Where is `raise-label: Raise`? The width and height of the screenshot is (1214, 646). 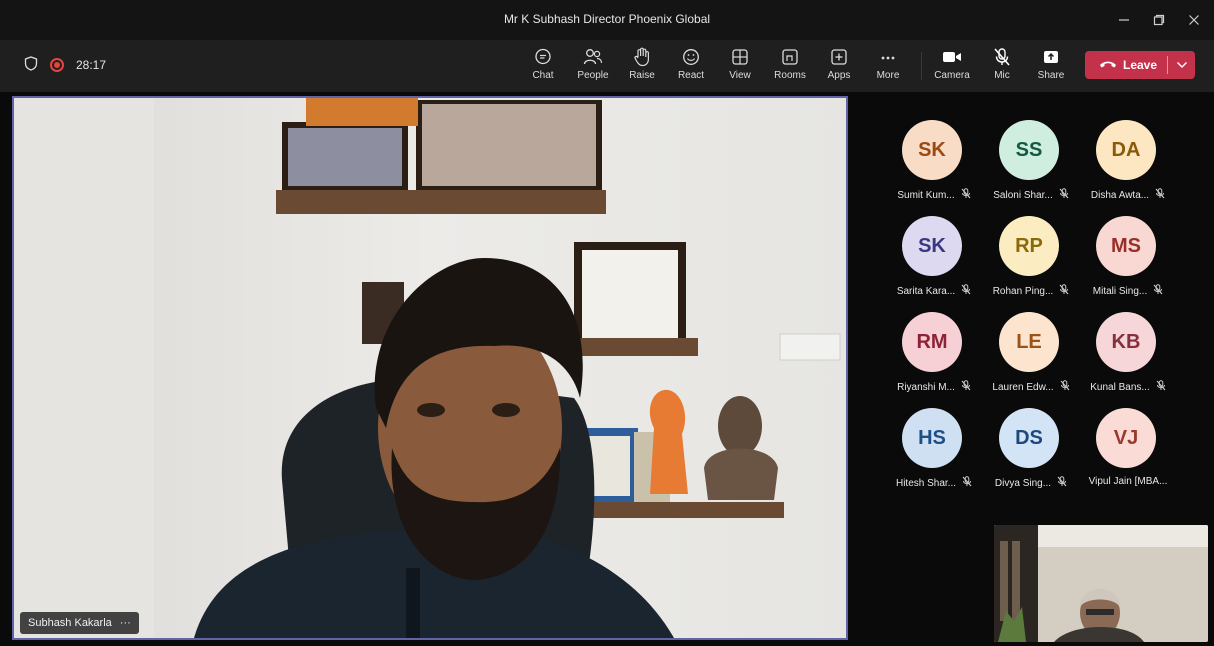
raise-label: Raise is located at coordinates (642, 75).